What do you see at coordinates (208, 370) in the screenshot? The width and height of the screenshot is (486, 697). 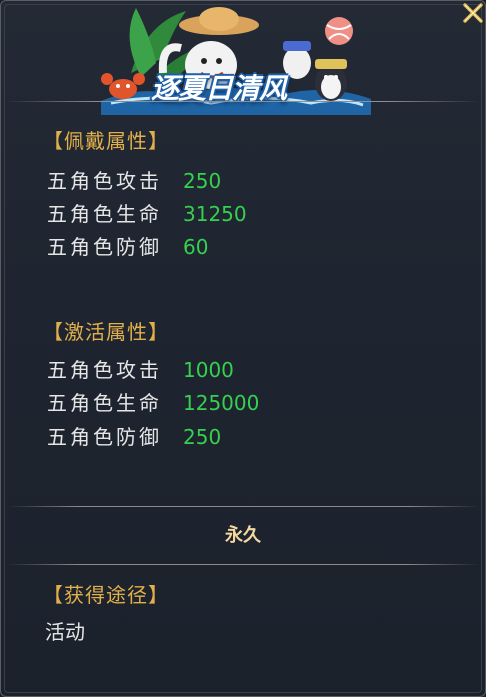 I see `attr-value: 1000` at bounding box center [208, 370].